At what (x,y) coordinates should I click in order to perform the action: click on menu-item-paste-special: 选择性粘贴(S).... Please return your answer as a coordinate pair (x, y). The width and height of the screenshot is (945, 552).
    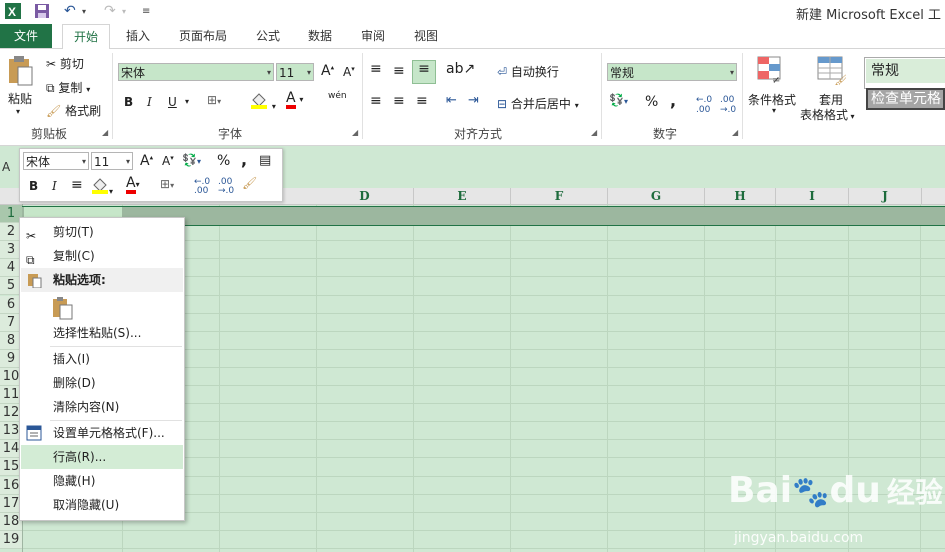
    Looking at the image, I should click on (102, 333).